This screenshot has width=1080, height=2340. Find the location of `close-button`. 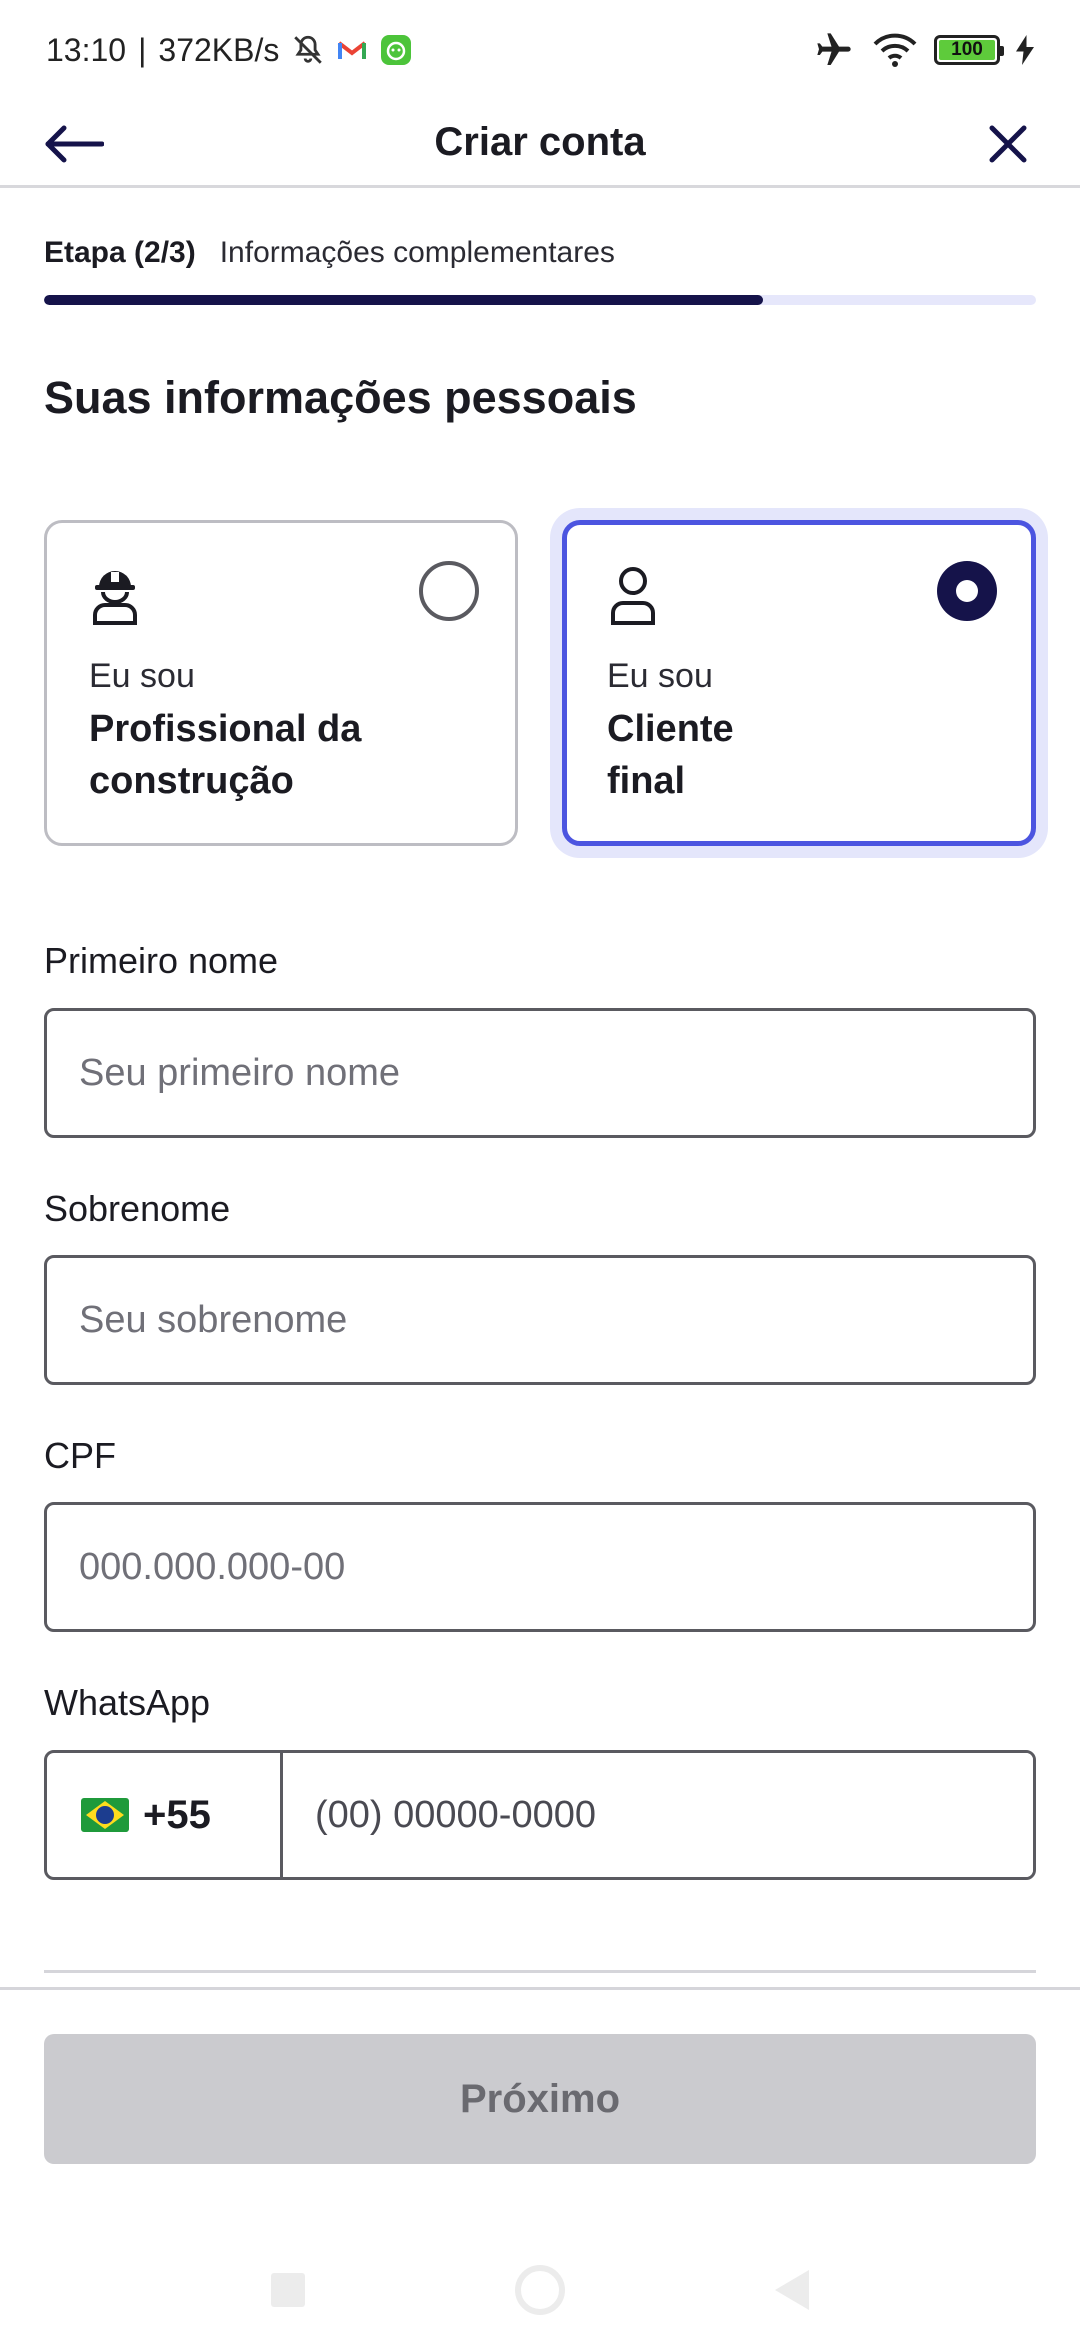

close-button is located at coordinates (1008, 144).